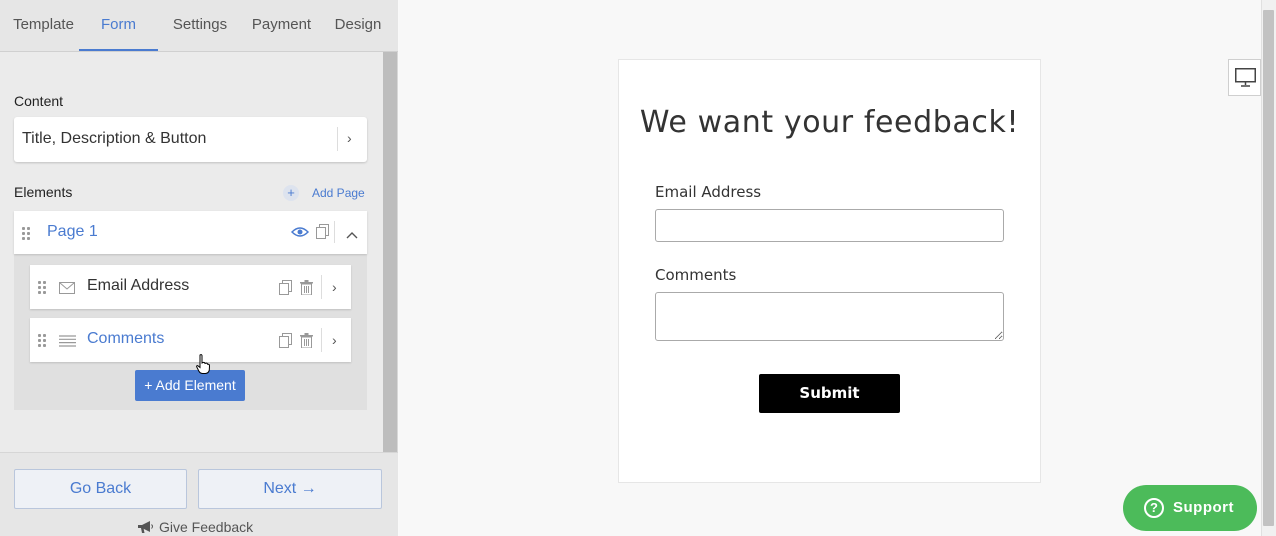 This screenshot has width=1276, height=536. What do you see at coordinates (190, 232) in the screenshot?
I see `page-1-header: Page 1` at bounding box center [190, 232].